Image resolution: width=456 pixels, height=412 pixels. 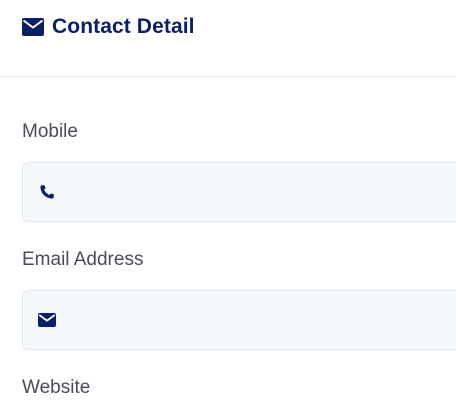 What do you see at coordinates (50, 131) in the screenshot?
I see `mobile-label: Mobile` at bounding box center [50, 131].